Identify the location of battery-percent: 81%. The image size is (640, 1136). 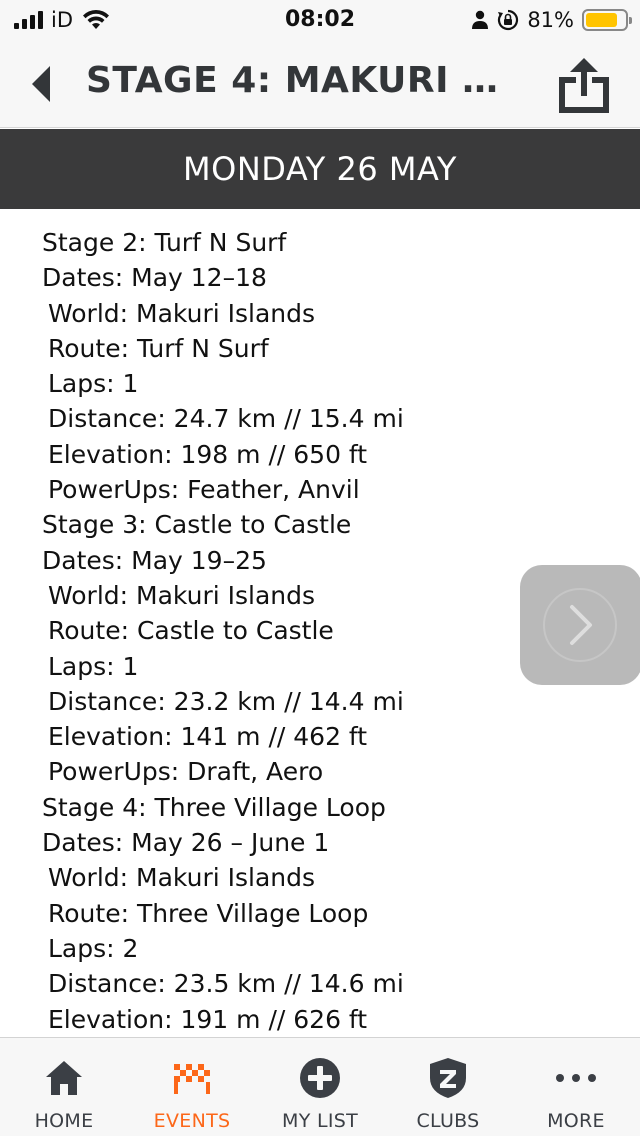
(550, 20).